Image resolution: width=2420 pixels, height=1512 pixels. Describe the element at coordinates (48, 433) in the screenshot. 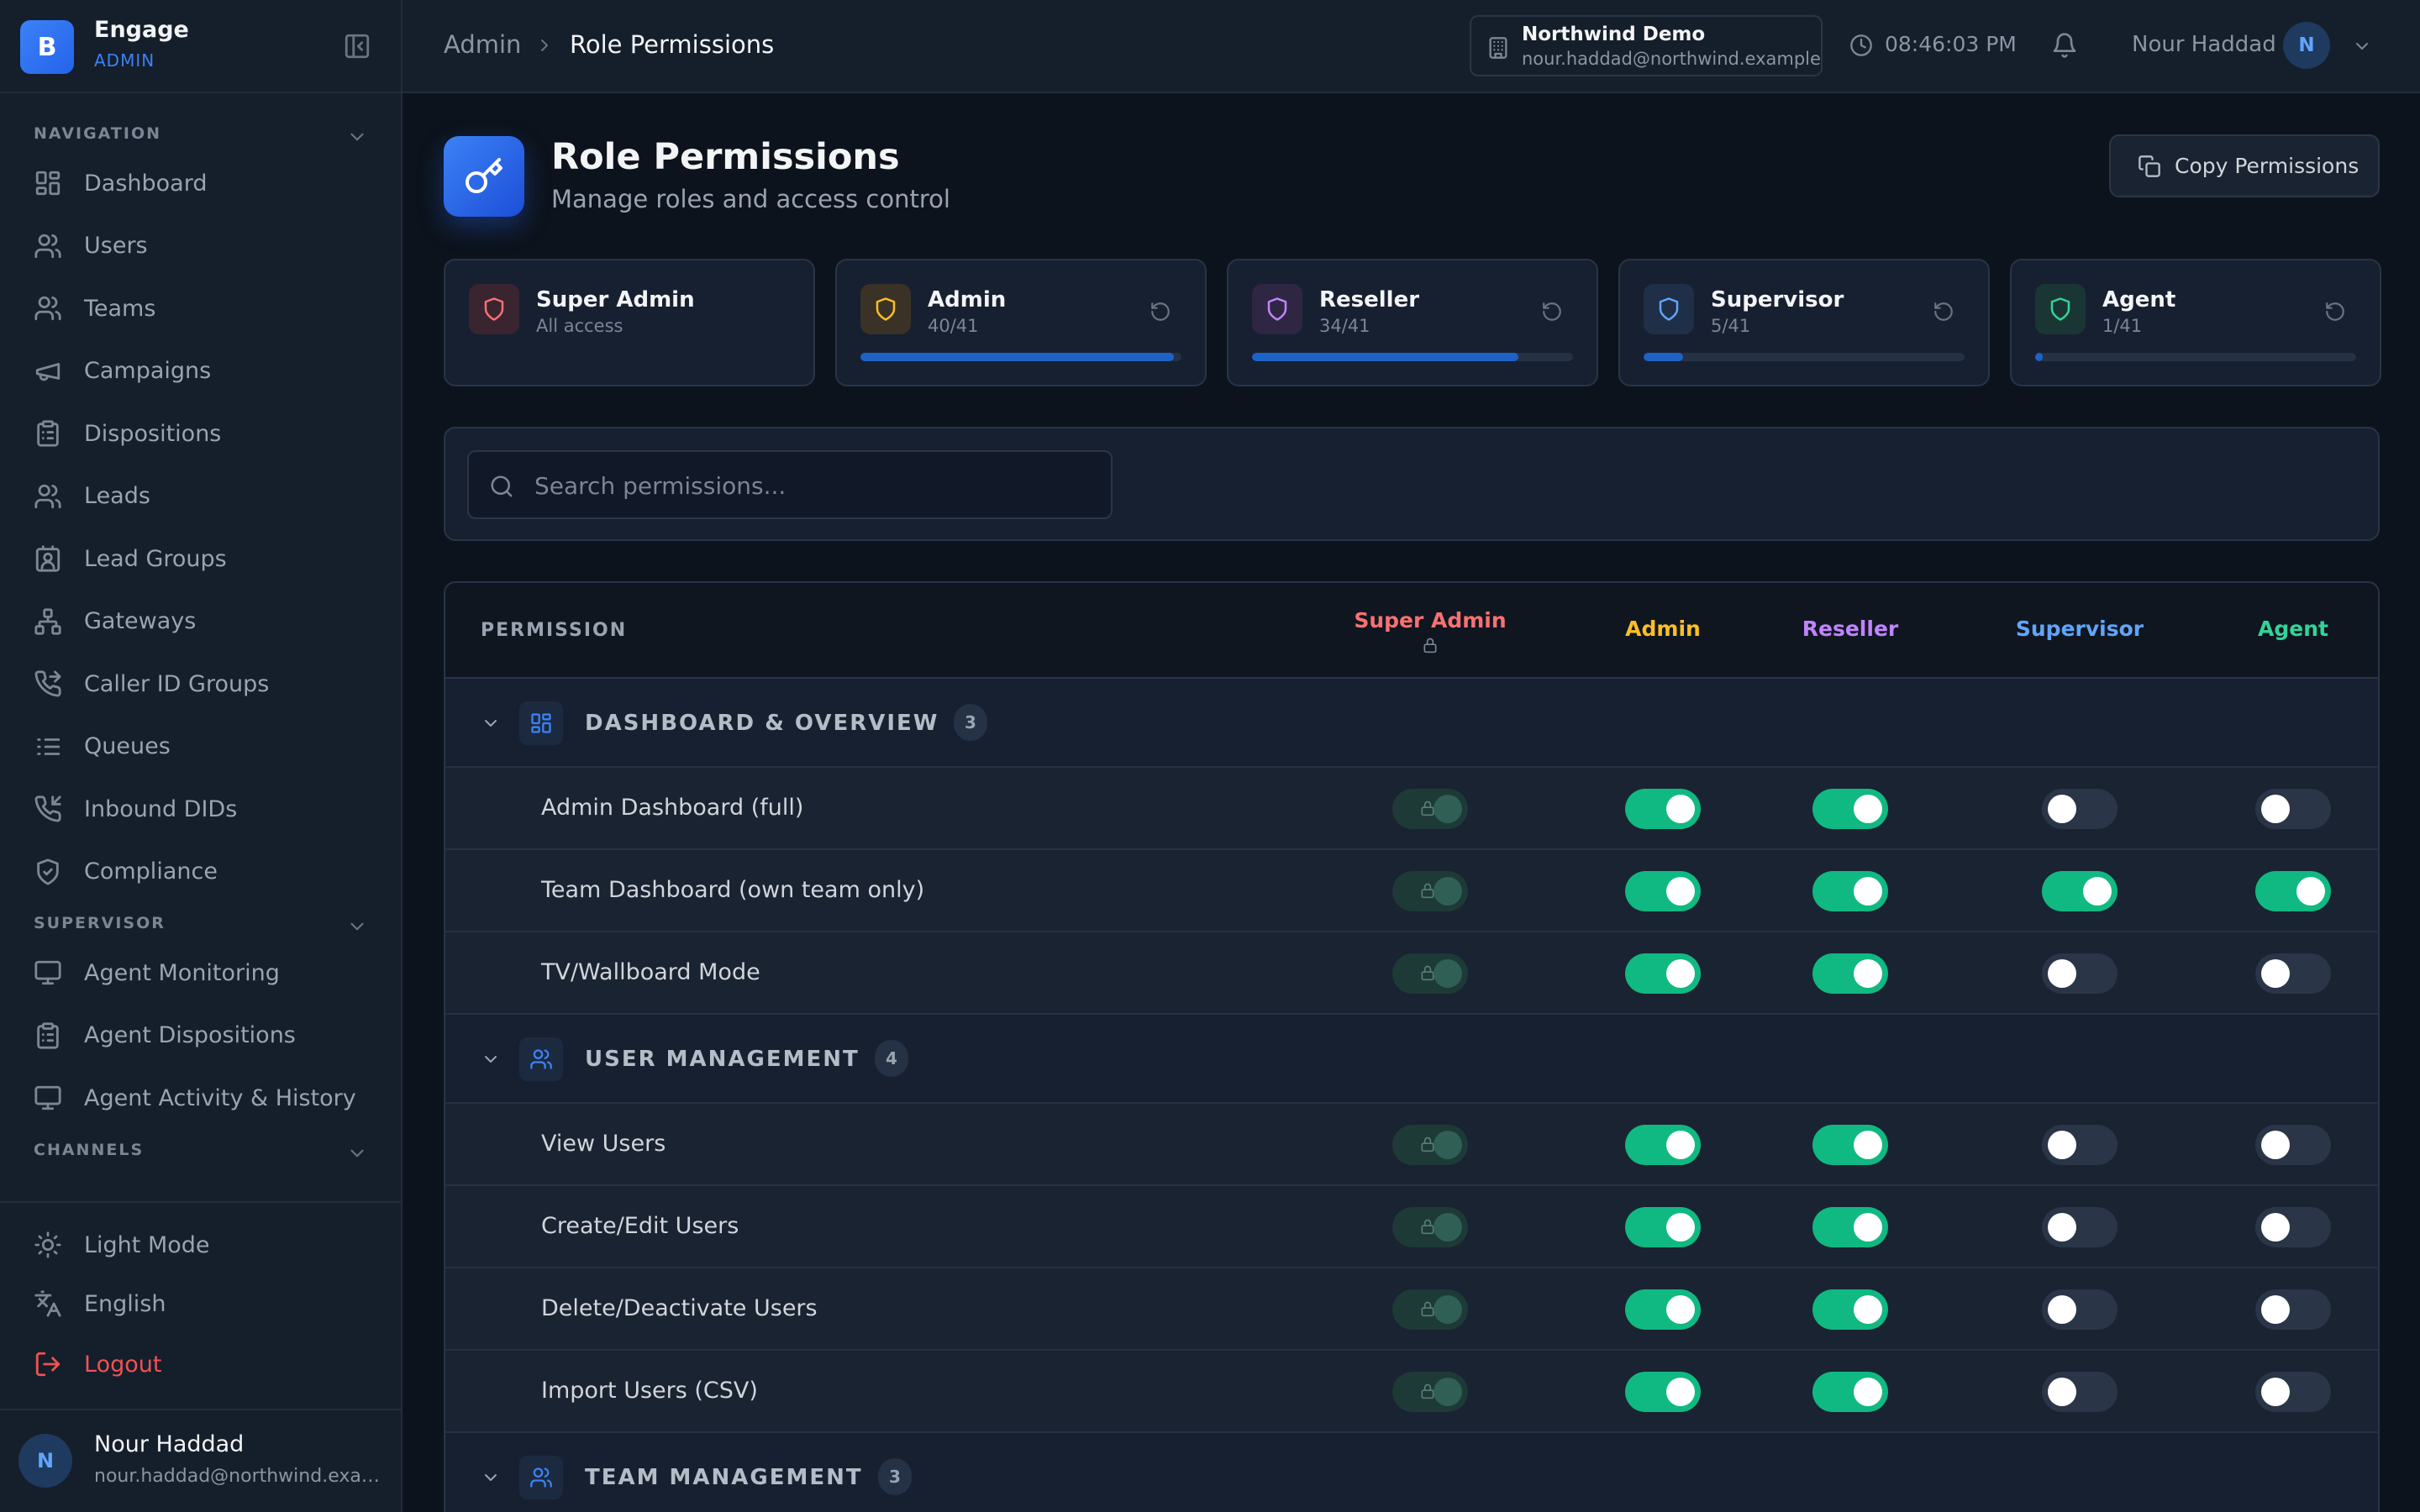

I see `clipboard-icon` at that location.